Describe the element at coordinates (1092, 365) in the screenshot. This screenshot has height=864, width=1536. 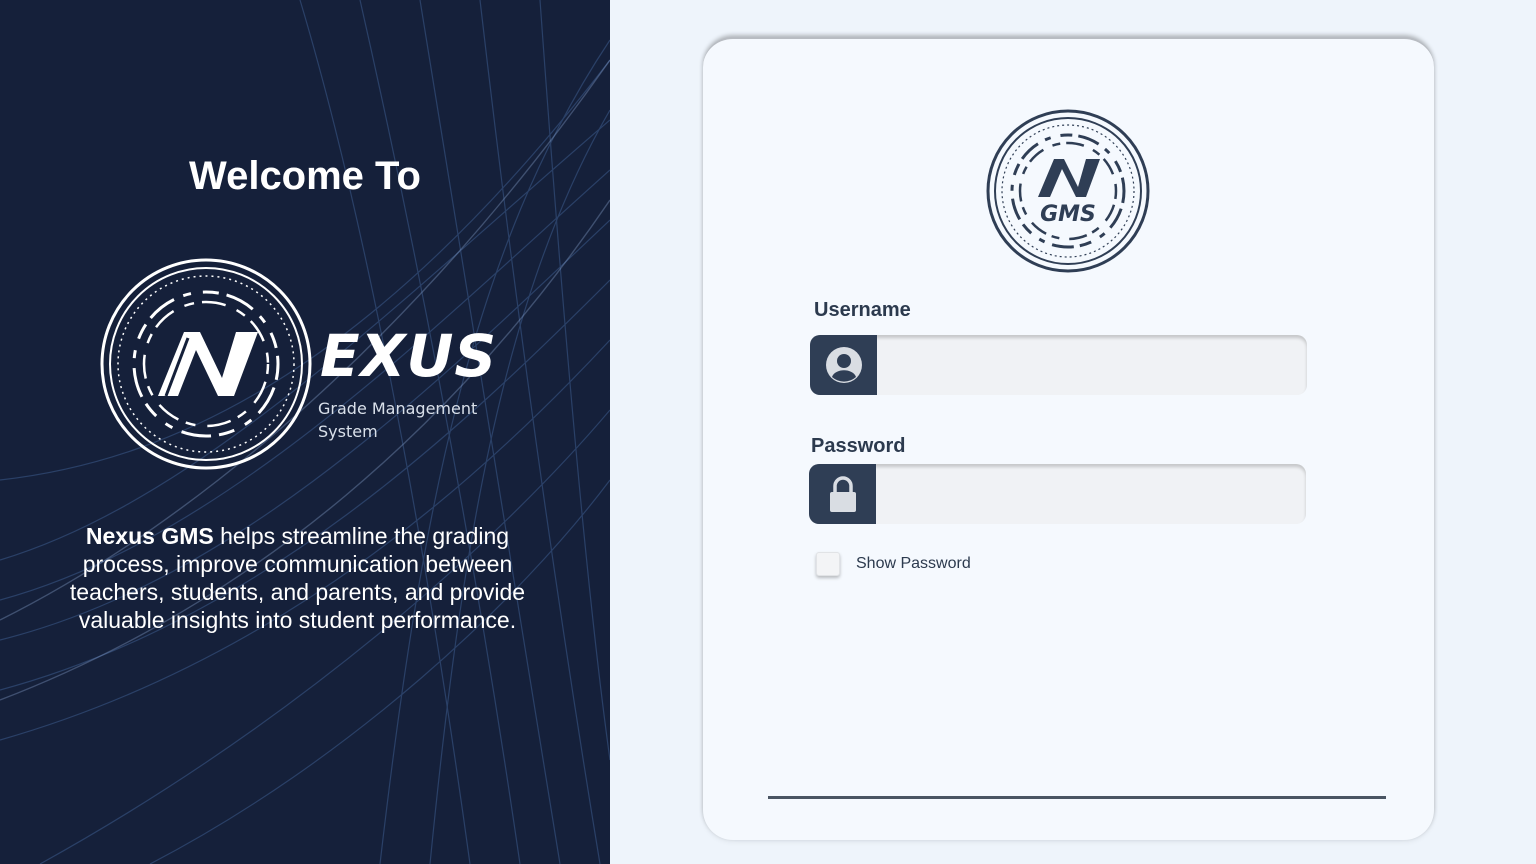
I see `username-input` at that location.